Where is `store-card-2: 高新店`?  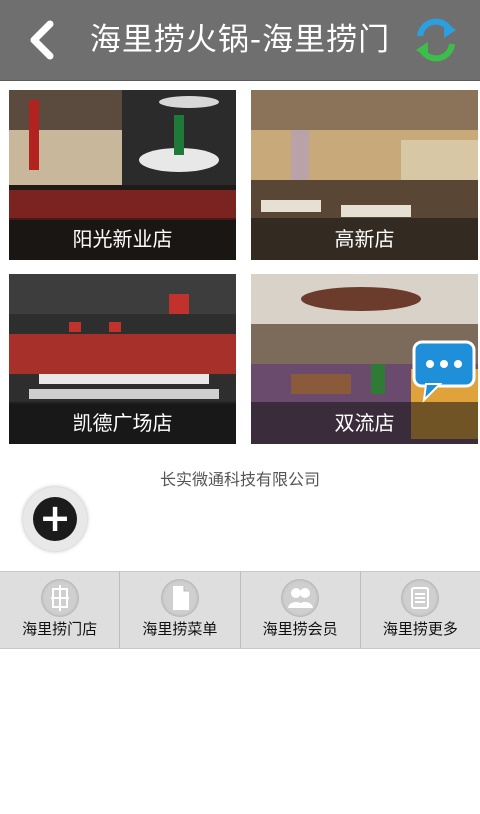
store-card-2: 高新店 is located at coordinates (364, 175).